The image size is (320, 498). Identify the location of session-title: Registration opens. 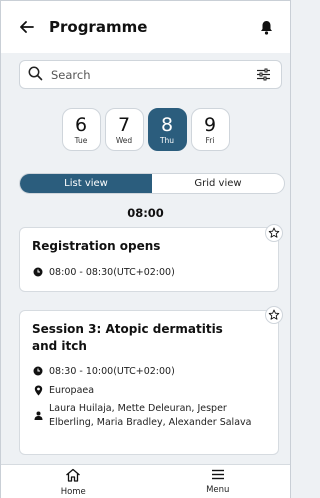
(96, 246).